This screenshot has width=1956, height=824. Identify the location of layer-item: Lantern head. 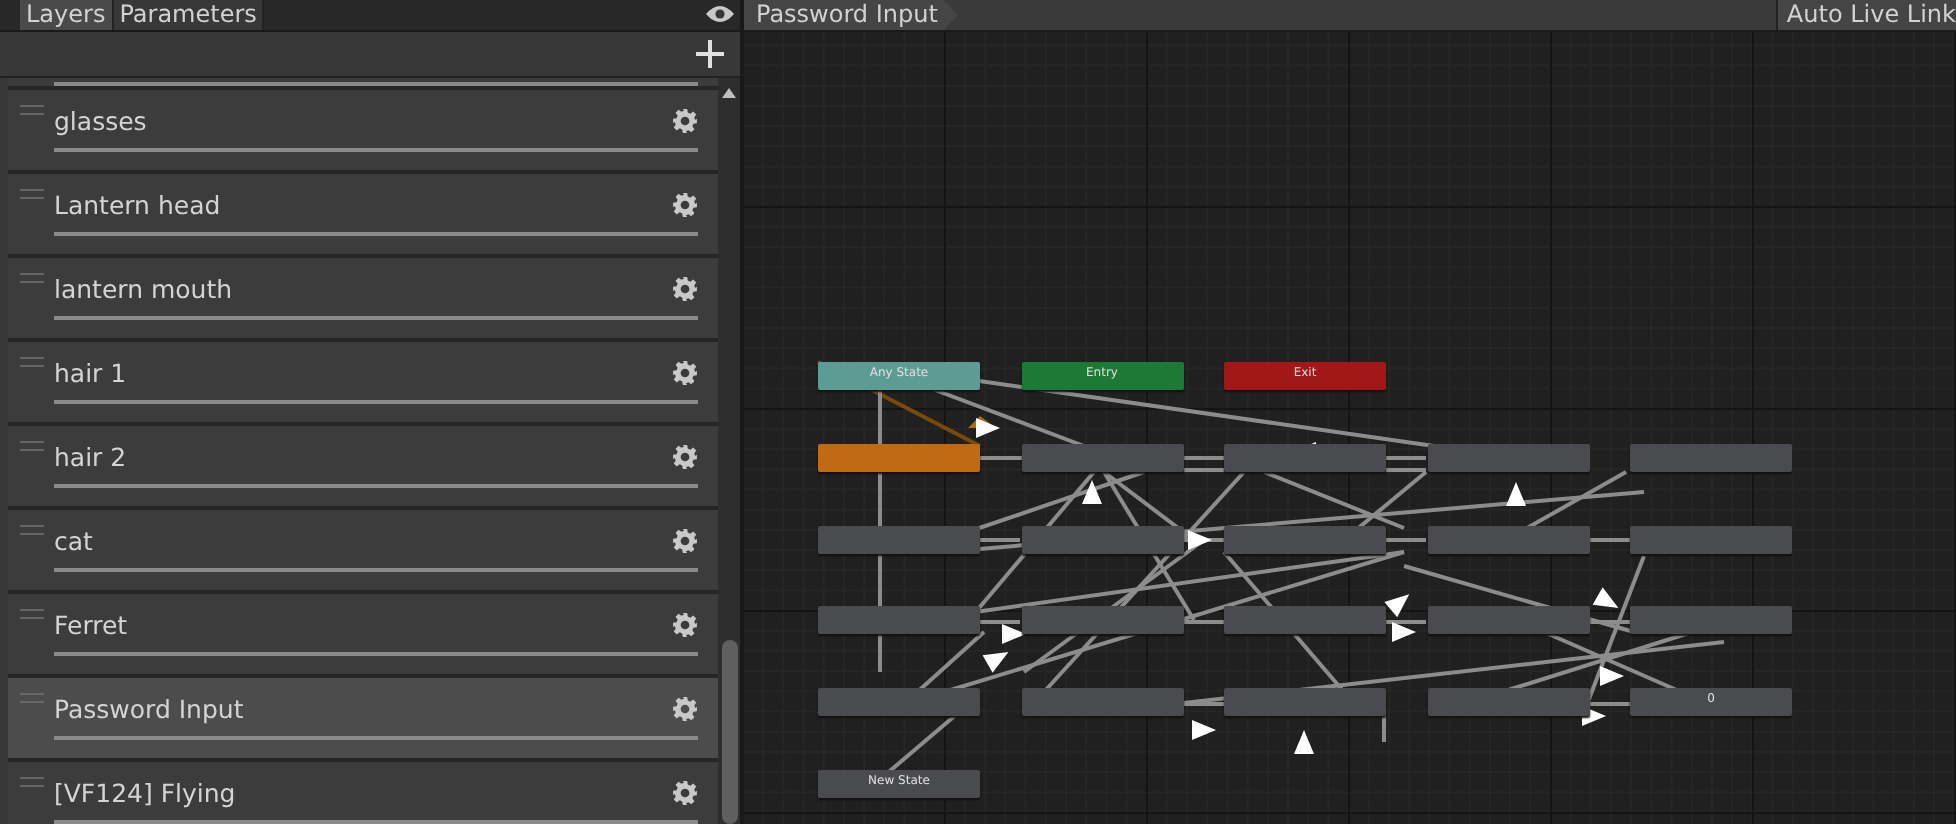
(363, 216).